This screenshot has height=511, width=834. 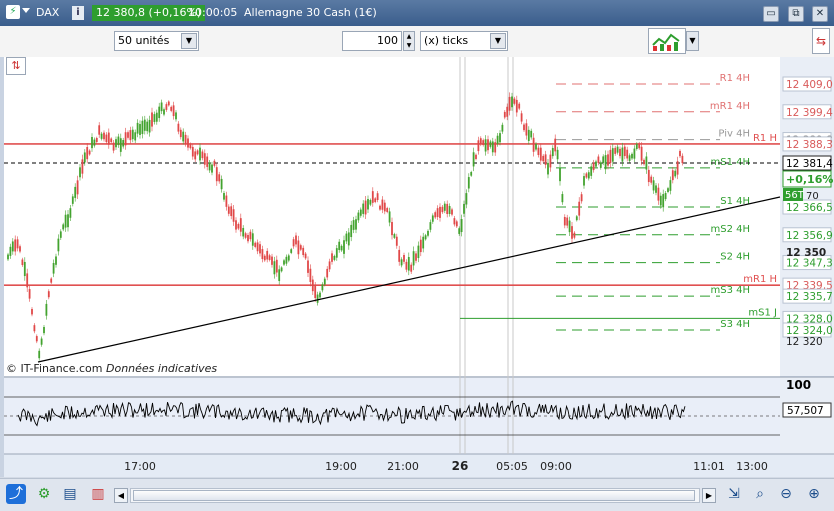 What do you see at coordinates (78, 13) in the screenshot?
I see `info-icon: i` at bounding box center [78, 13].